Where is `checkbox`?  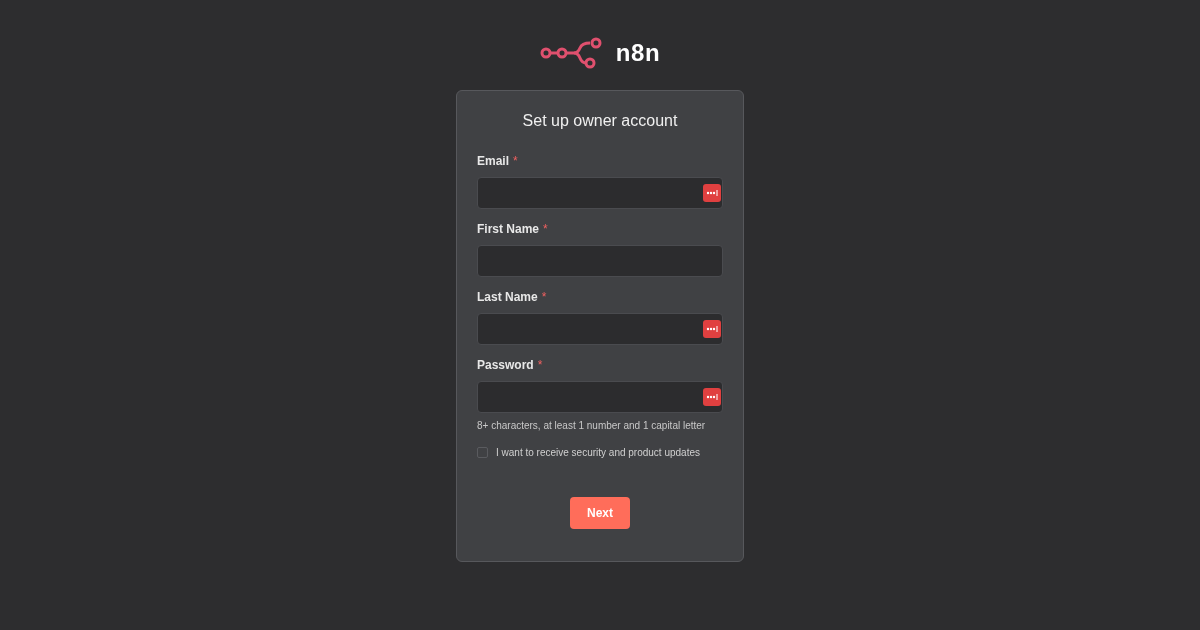 checkbox is located at coordinates (482, 452).